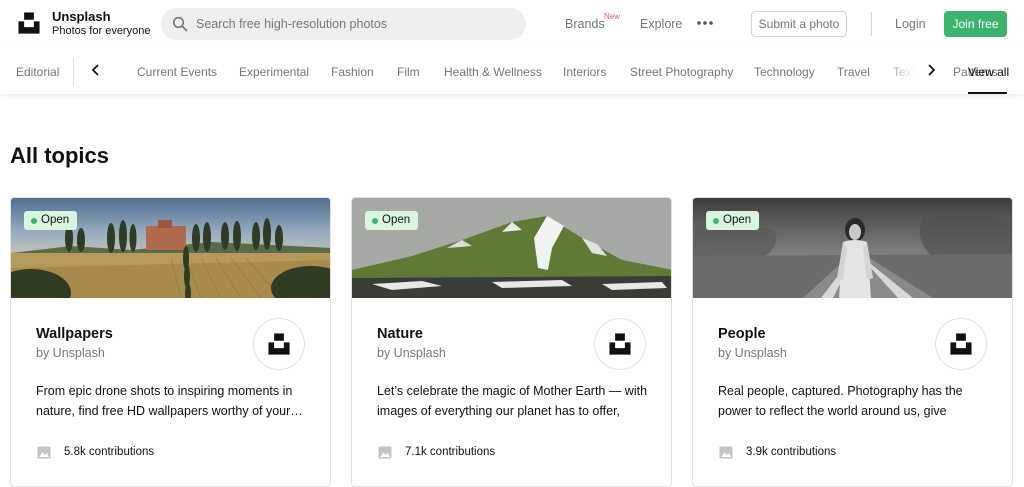  I want to click on brand-name: Unsplash, so click(81, 16).